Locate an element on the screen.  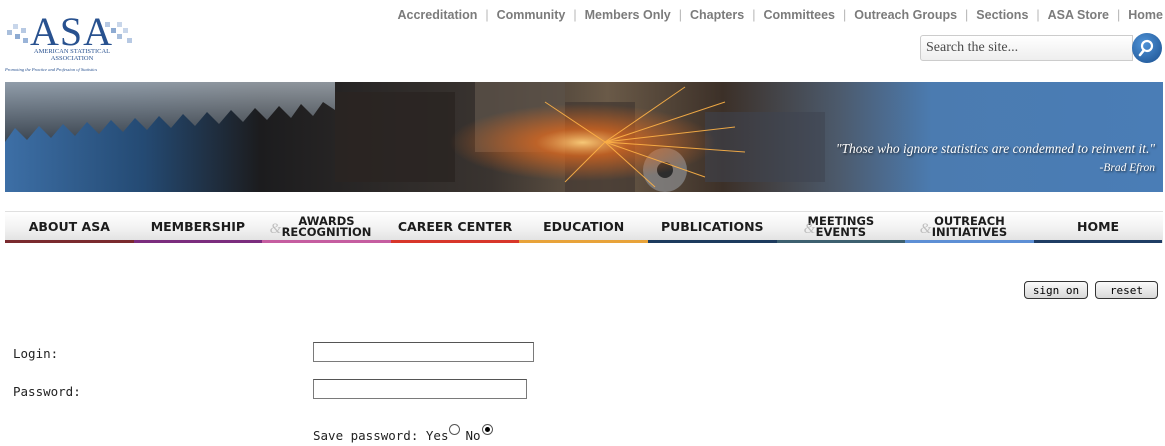
nav-label-line2-wrap: & RECOGNITION is located at coordinates (321, 230).